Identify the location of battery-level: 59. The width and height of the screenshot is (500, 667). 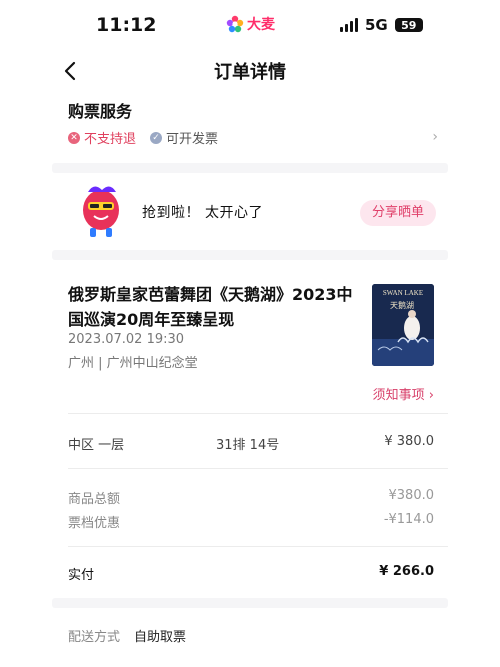
(409, 25).